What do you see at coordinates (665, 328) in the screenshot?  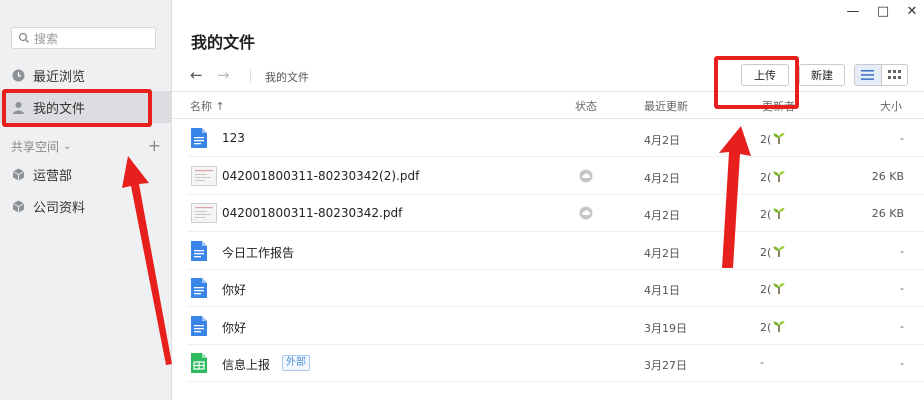 I see `updated-date: 3月19日` at bounding box center [665, 328].